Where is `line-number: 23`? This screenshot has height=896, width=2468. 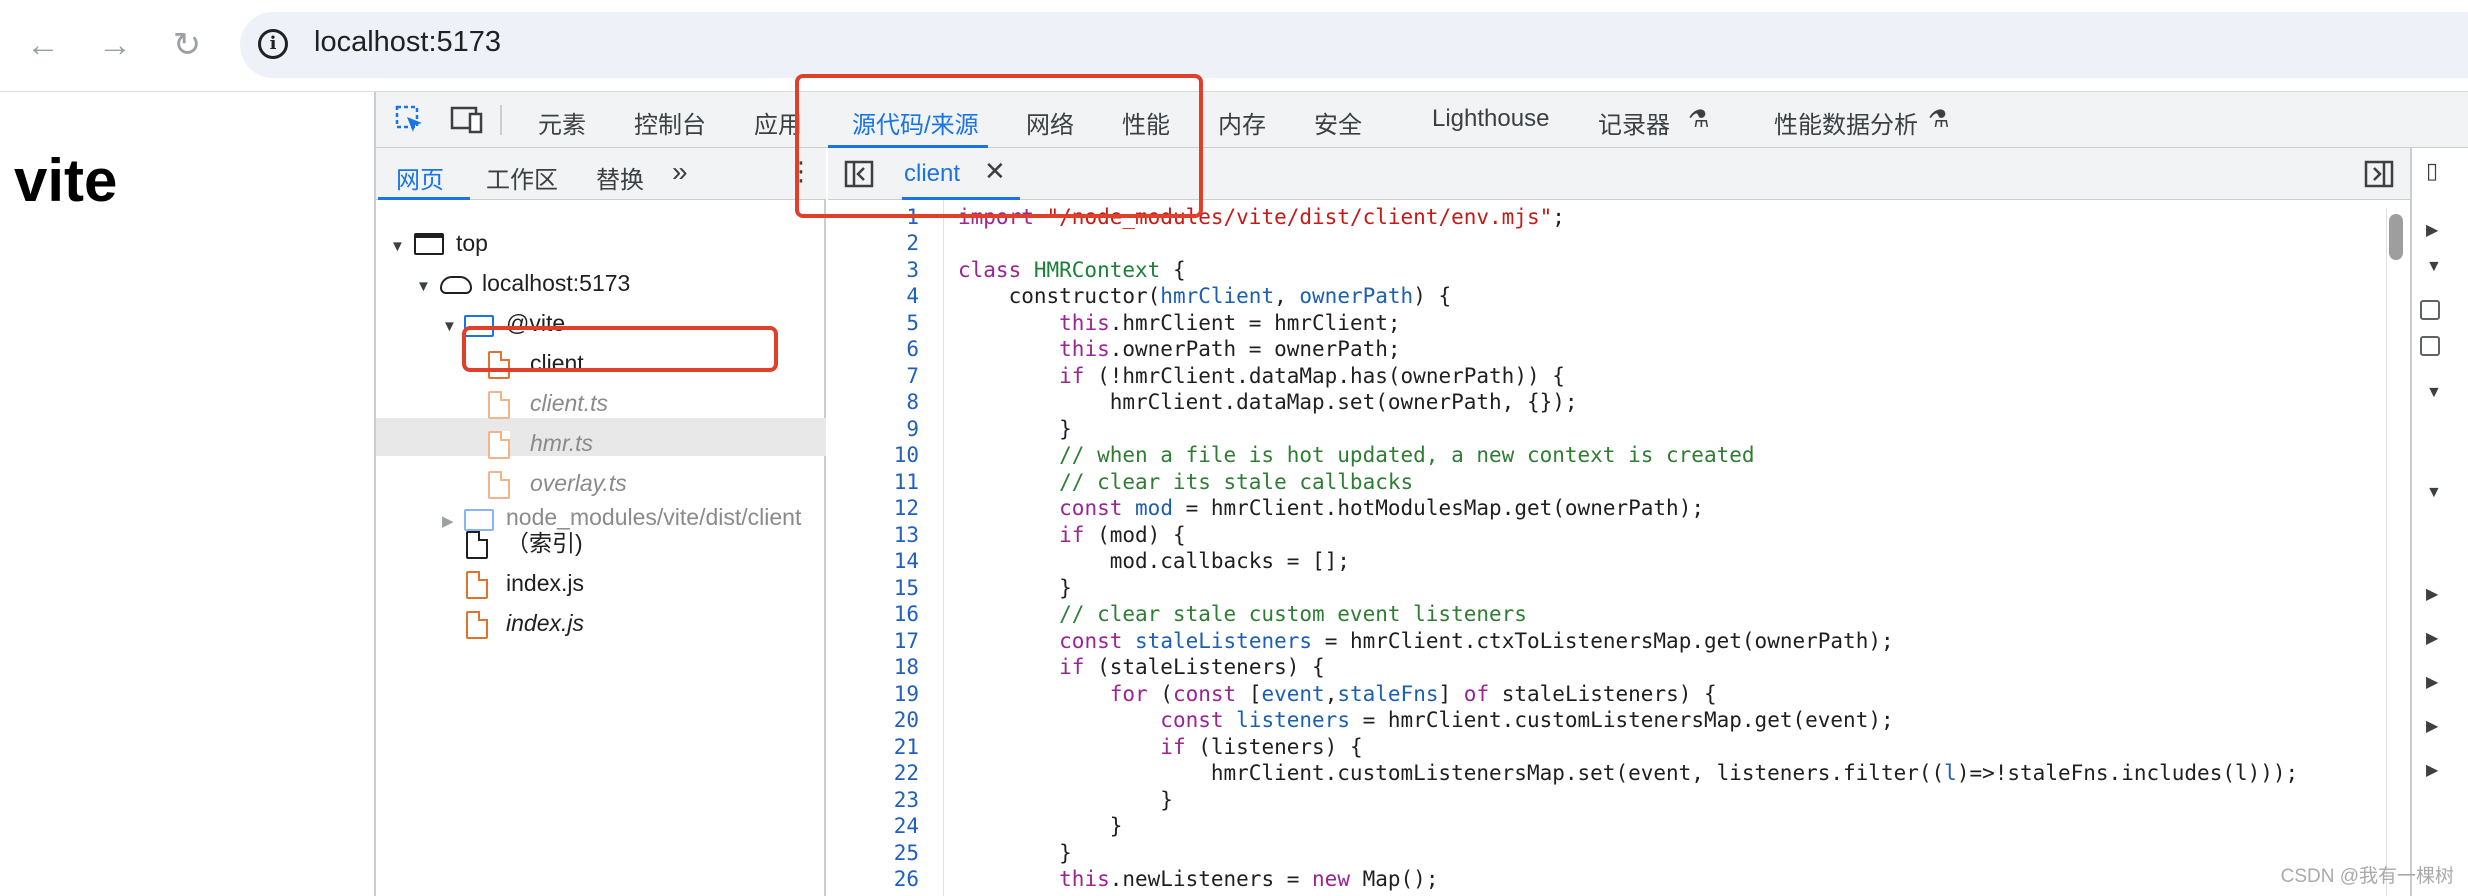 line-number: 23 is located at coordinates (906, 800).